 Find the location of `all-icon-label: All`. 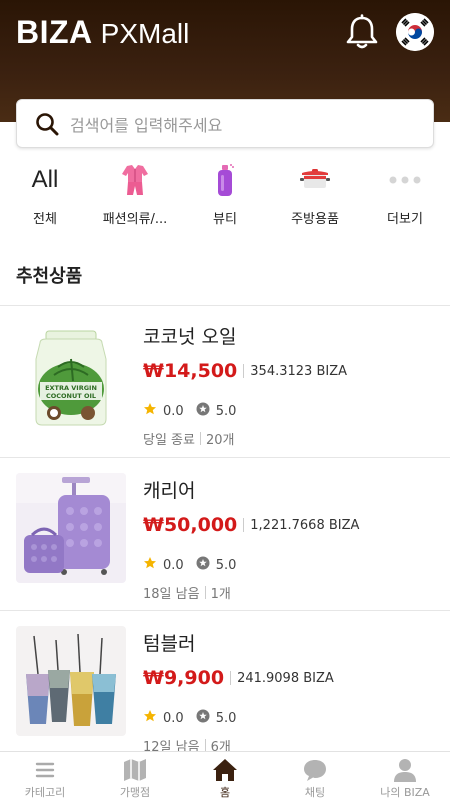

all-icon-label: All is located at coordinates (45, 179).